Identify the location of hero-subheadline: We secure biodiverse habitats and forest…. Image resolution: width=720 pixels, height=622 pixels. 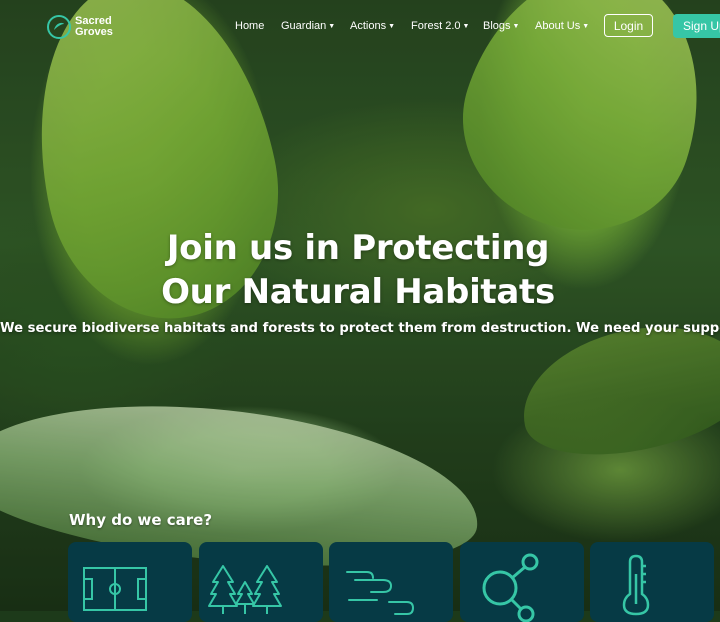
(360, 328).